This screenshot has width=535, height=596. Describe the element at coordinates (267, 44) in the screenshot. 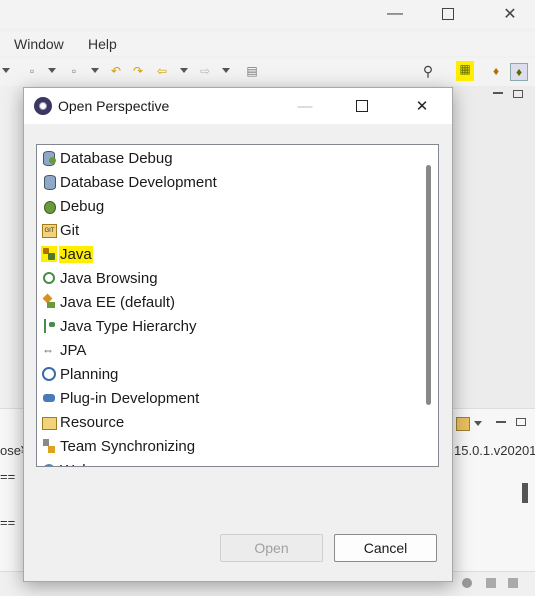

I see `menu-bar: Window Help` at that location.